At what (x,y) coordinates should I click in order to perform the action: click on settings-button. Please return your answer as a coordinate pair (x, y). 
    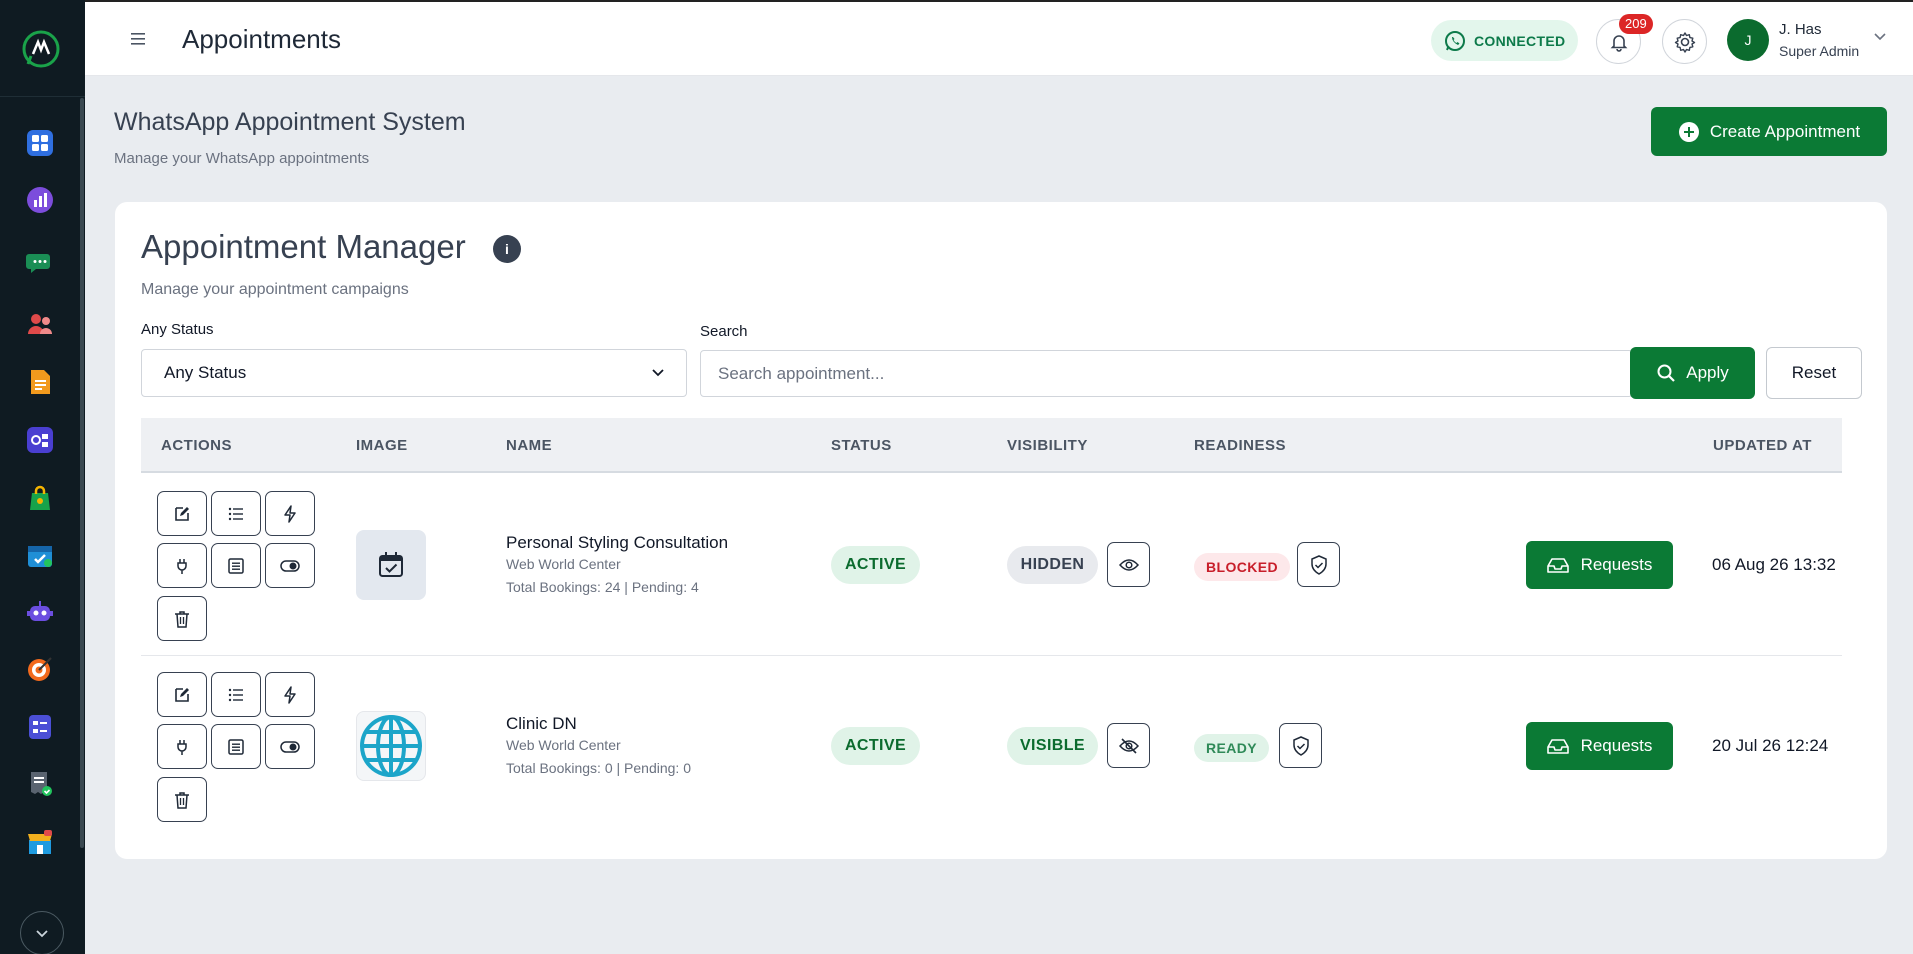
    Looking at the image, I should click on (1684, 41).